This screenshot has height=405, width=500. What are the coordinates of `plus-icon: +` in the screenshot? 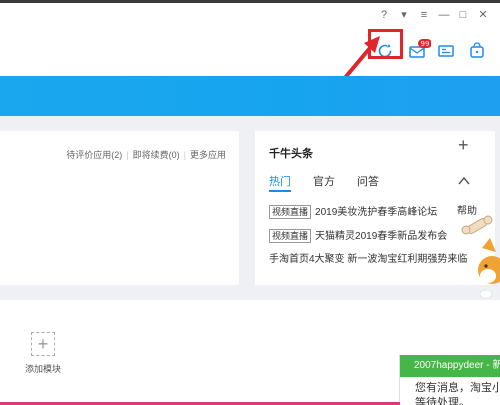 It's located at (463, 145).